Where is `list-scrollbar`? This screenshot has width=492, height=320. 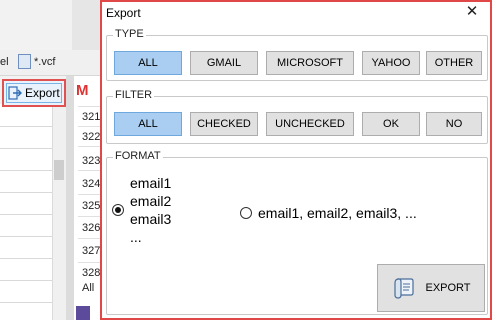 list-scrollbar is located at coordinates (59, 212).